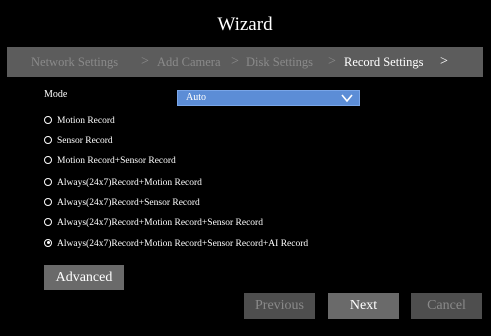 The height and width of the screenshot is (336, 491). What do you see at coordinates (363, 306) in the screenshot?
I see `next-button: Next` at bounding box center [363, 306].